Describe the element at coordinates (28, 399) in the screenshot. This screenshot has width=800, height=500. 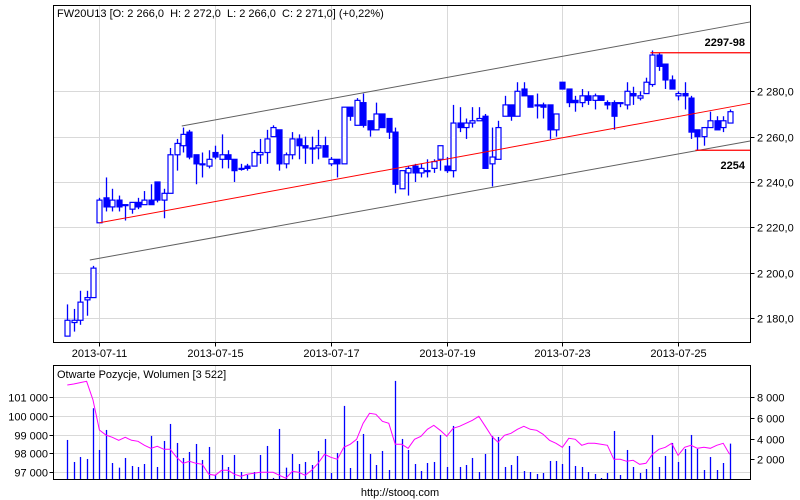
I see `left-tick-label: 101 000` at that location.